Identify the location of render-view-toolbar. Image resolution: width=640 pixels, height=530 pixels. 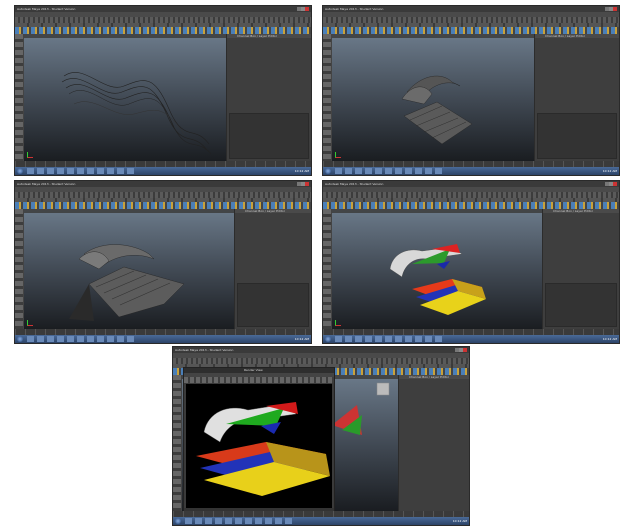
(259, 380).